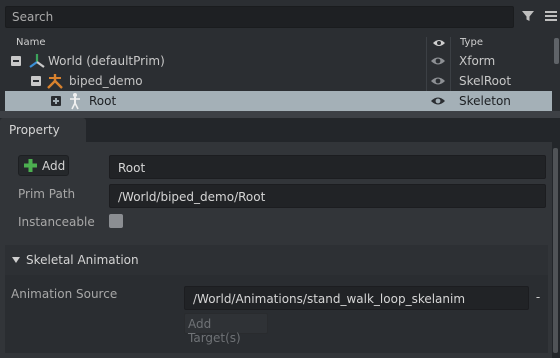  What do you see at coordinates (556, 51) in the screenshot?
I see `scrollbar-thumb` at bounding box center [556, 51].